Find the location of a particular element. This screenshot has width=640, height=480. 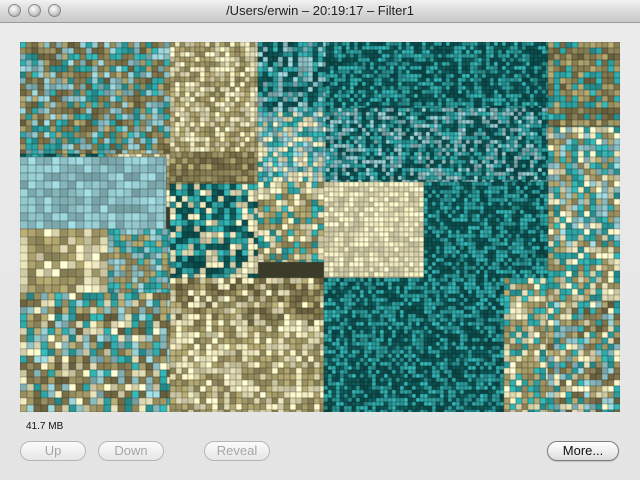

up-button: Up is located at coordinates (53, 451).